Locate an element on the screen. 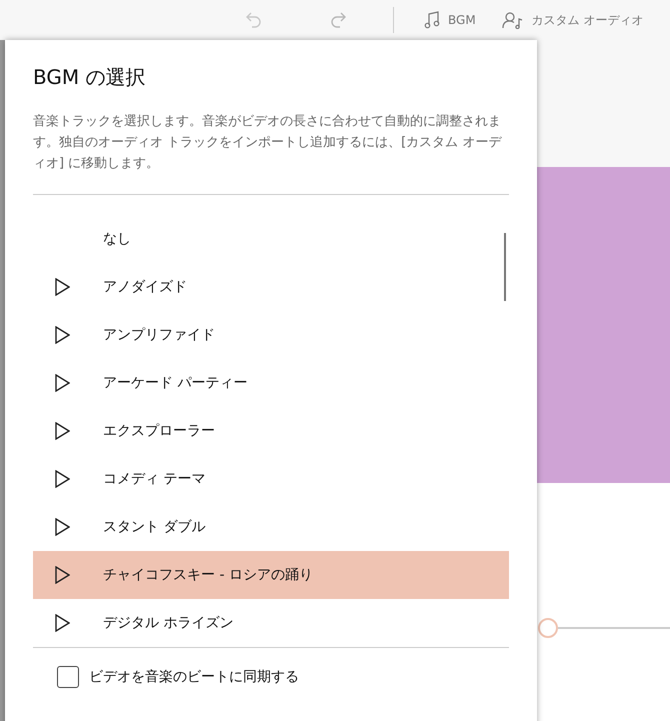 This screenshot has width=670, height=721. checkbox-label: ビデオを音楽のビートに同期する is located at coordinates (194, 677).